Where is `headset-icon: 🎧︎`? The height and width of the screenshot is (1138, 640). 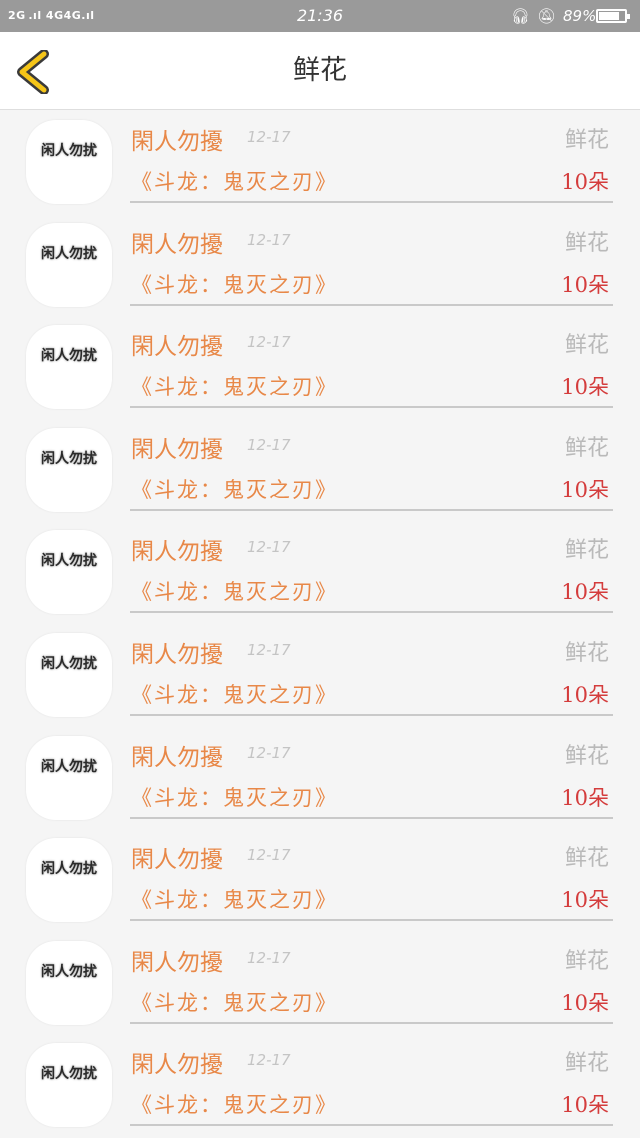 headset-icon: 🎧︎ is located at coordinates (521, 16).